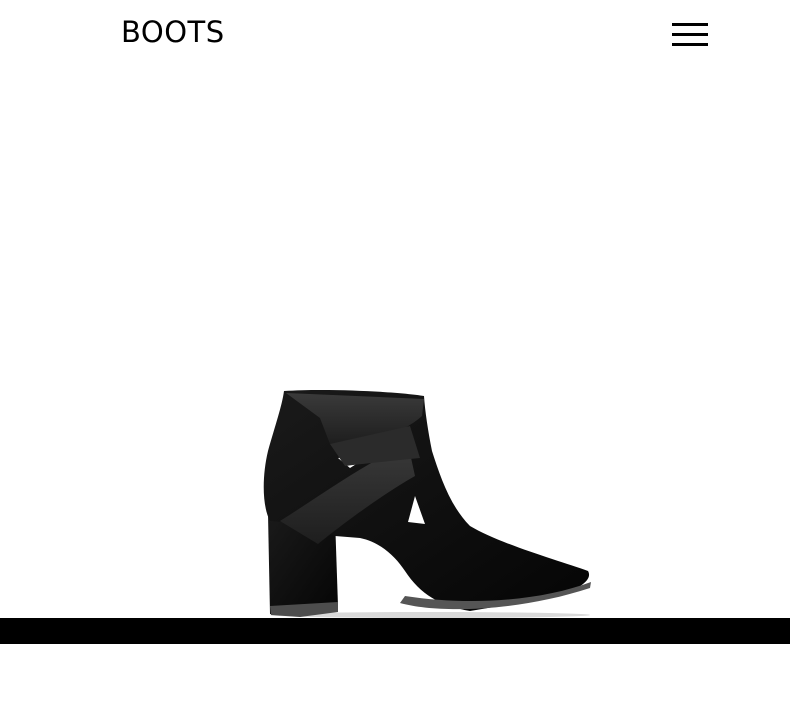  What do you see at coordinates (427, 503) in the screenshot?
I see `ankle-boot-image` at bounding box center [427, 503].